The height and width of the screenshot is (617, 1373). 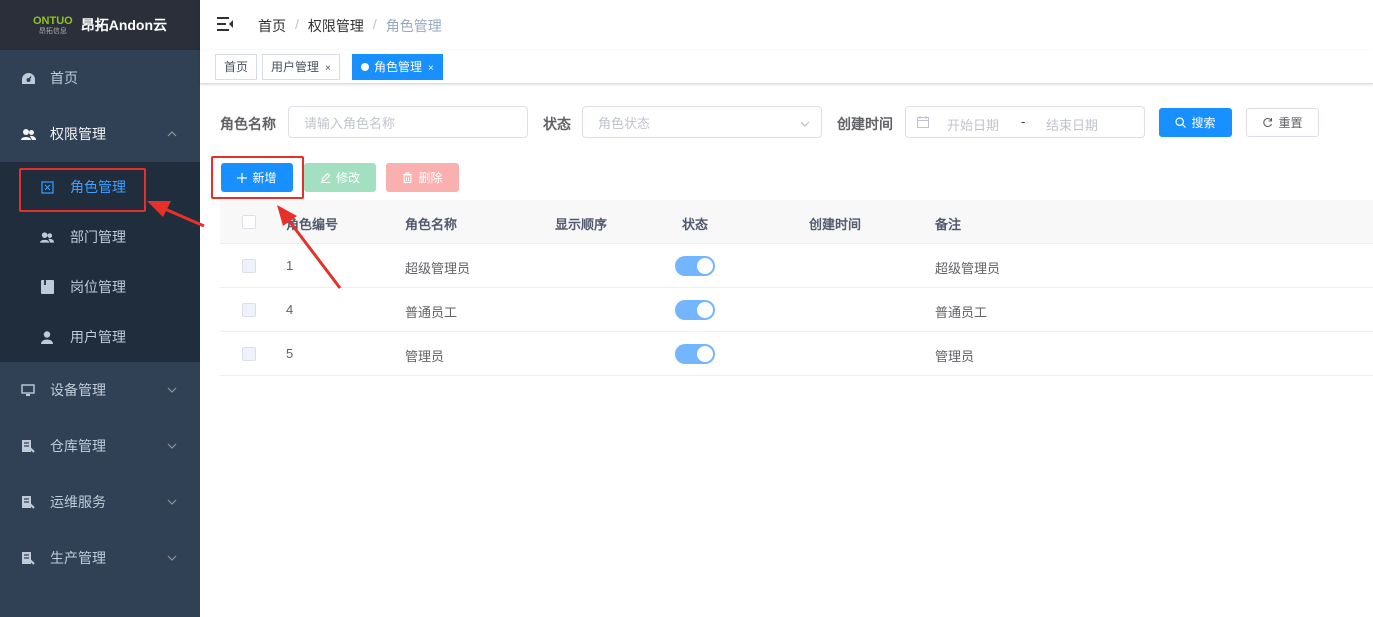 What do you see at coordinates (78, 558) in the screenshot?
I see `menu-item-label: 生产管理` at bounding box center [78, 558].